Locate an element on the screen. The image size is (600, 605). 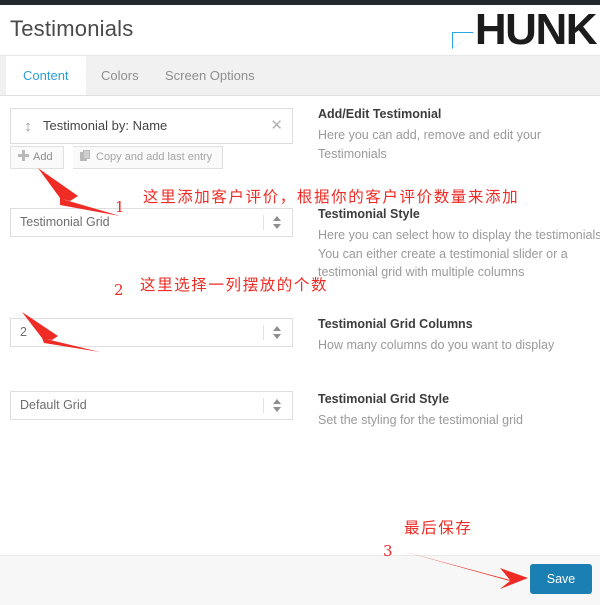
tab-screen-options: Screen Options is located at coordinates (210, 75).